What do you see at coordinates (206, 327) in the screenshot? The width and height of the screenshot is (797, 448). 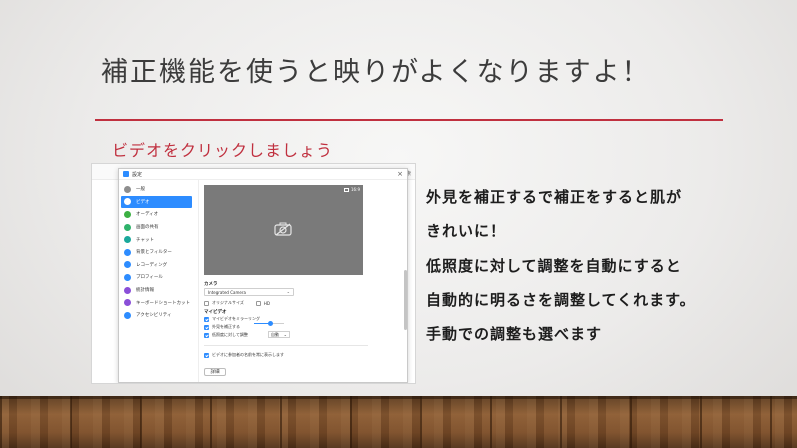 I see `touch-up-checkbox` at bounding box center [206, 327].